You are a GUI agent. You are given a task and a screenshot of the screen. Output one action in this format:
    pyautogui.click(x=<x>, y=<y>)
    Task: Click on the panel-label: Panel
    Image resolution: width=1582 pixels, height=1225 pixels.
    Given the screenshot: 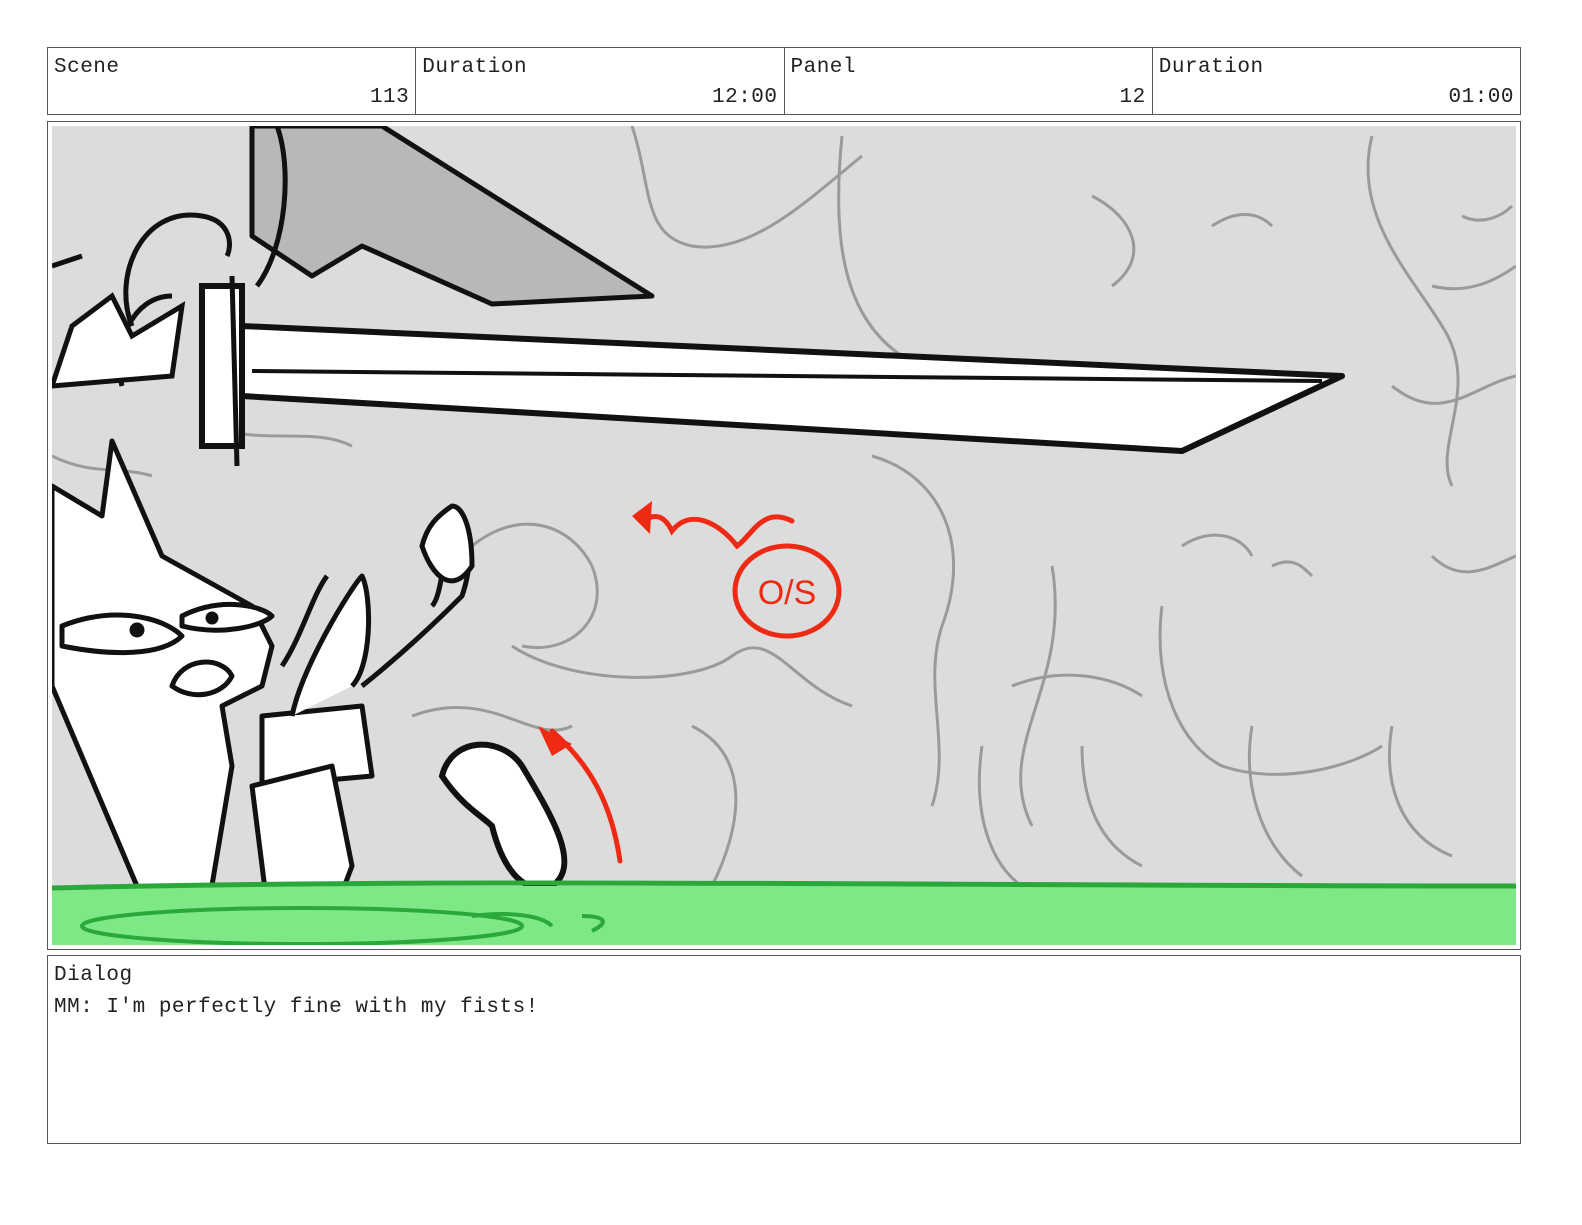 What is the action you would take?
    pyautogui.click(x=823, y=67)
    